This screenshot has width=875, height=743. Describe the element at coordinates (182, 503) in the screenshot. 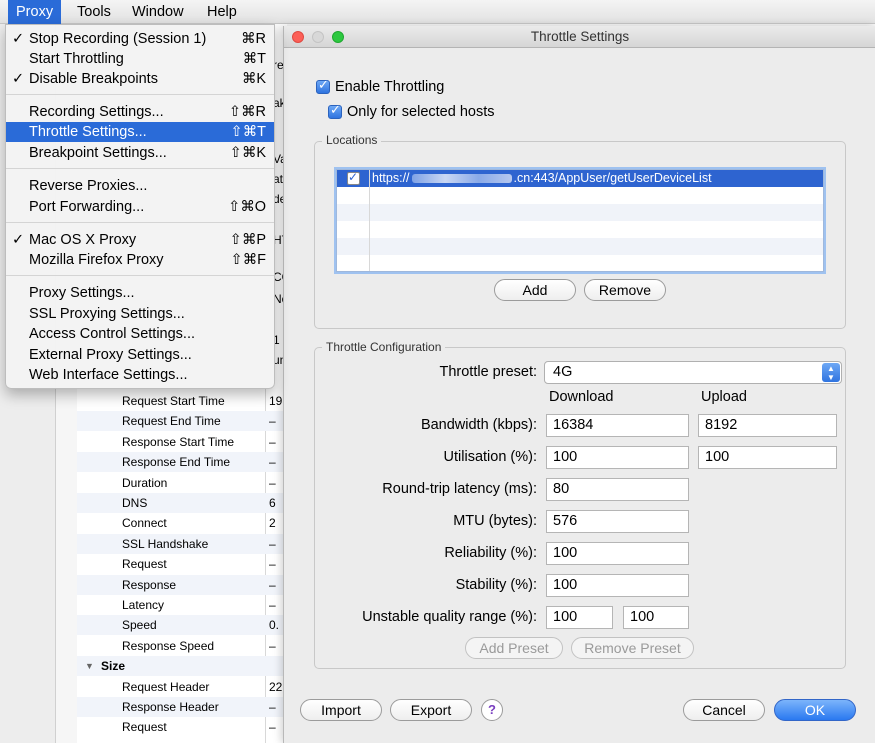

I see `tree-row: DNS 6` at that location.